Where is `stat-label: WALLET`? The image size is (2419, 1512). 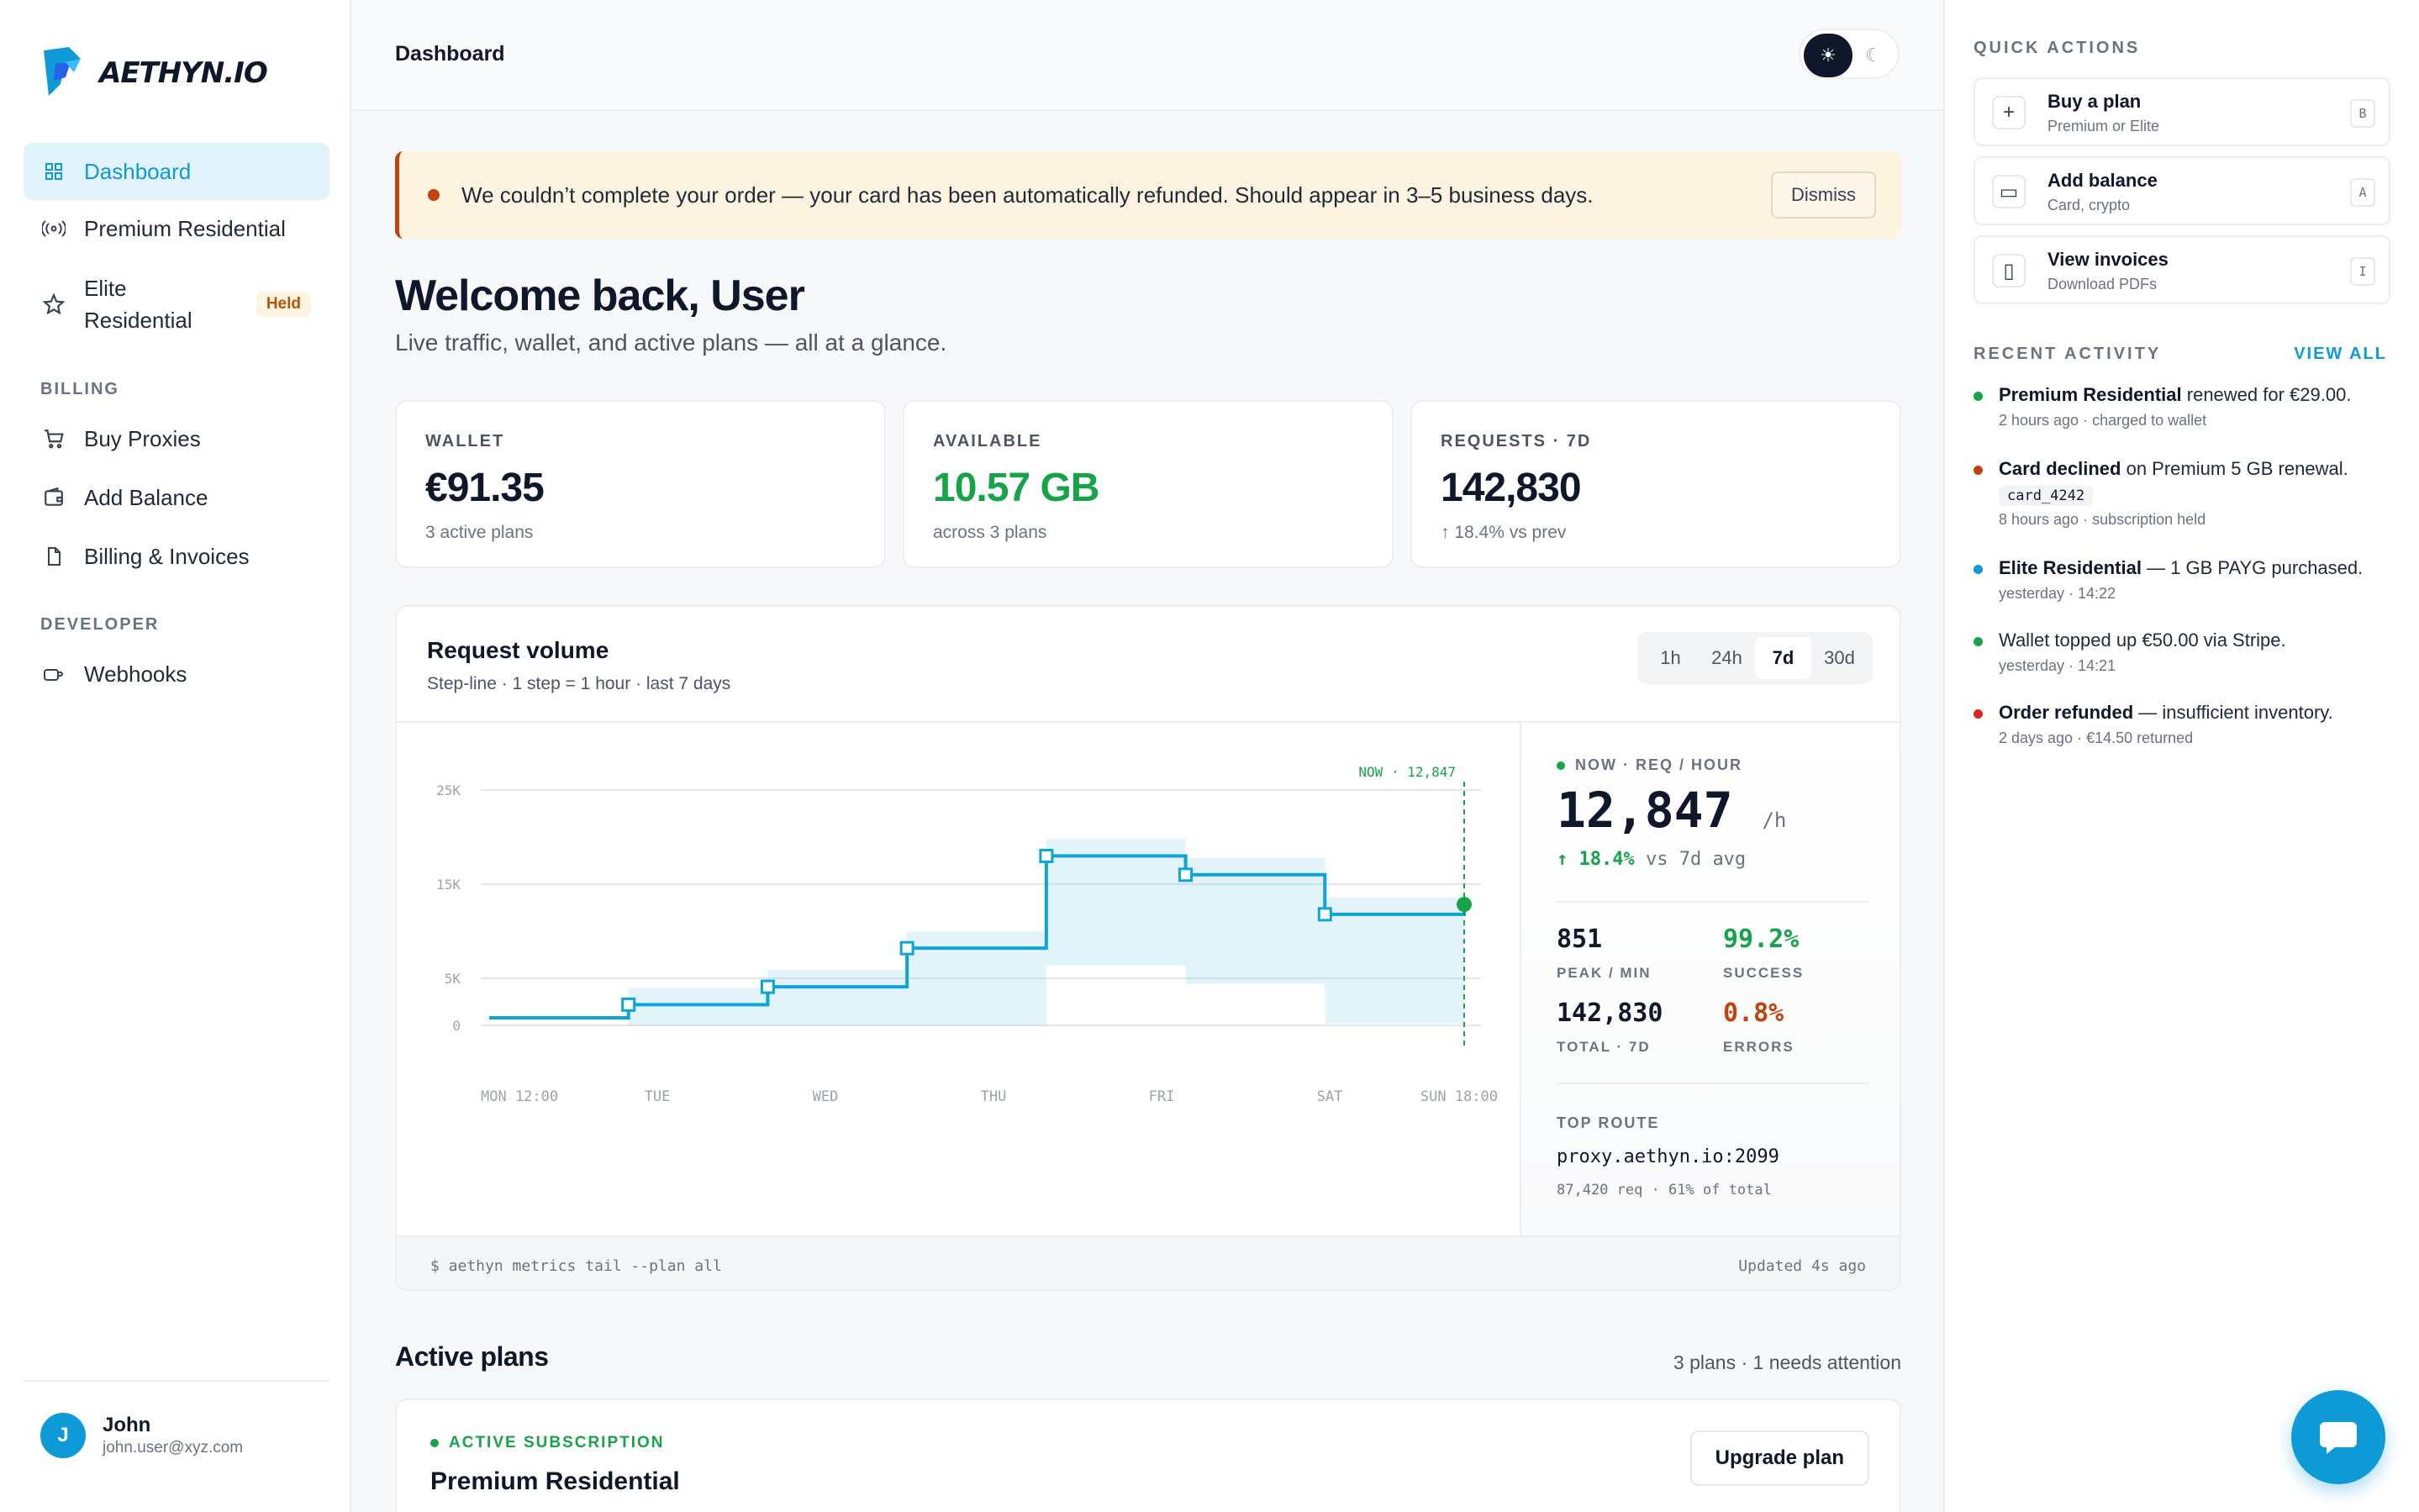 stat-label: WALLET is located at coordinates (465, 441).